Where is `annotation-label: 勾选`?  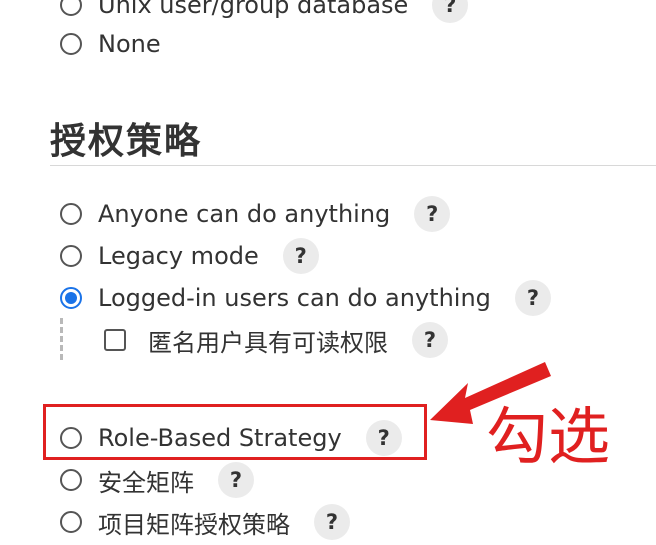
annotation-label: 勾选 is located at coordinates (548, 436).